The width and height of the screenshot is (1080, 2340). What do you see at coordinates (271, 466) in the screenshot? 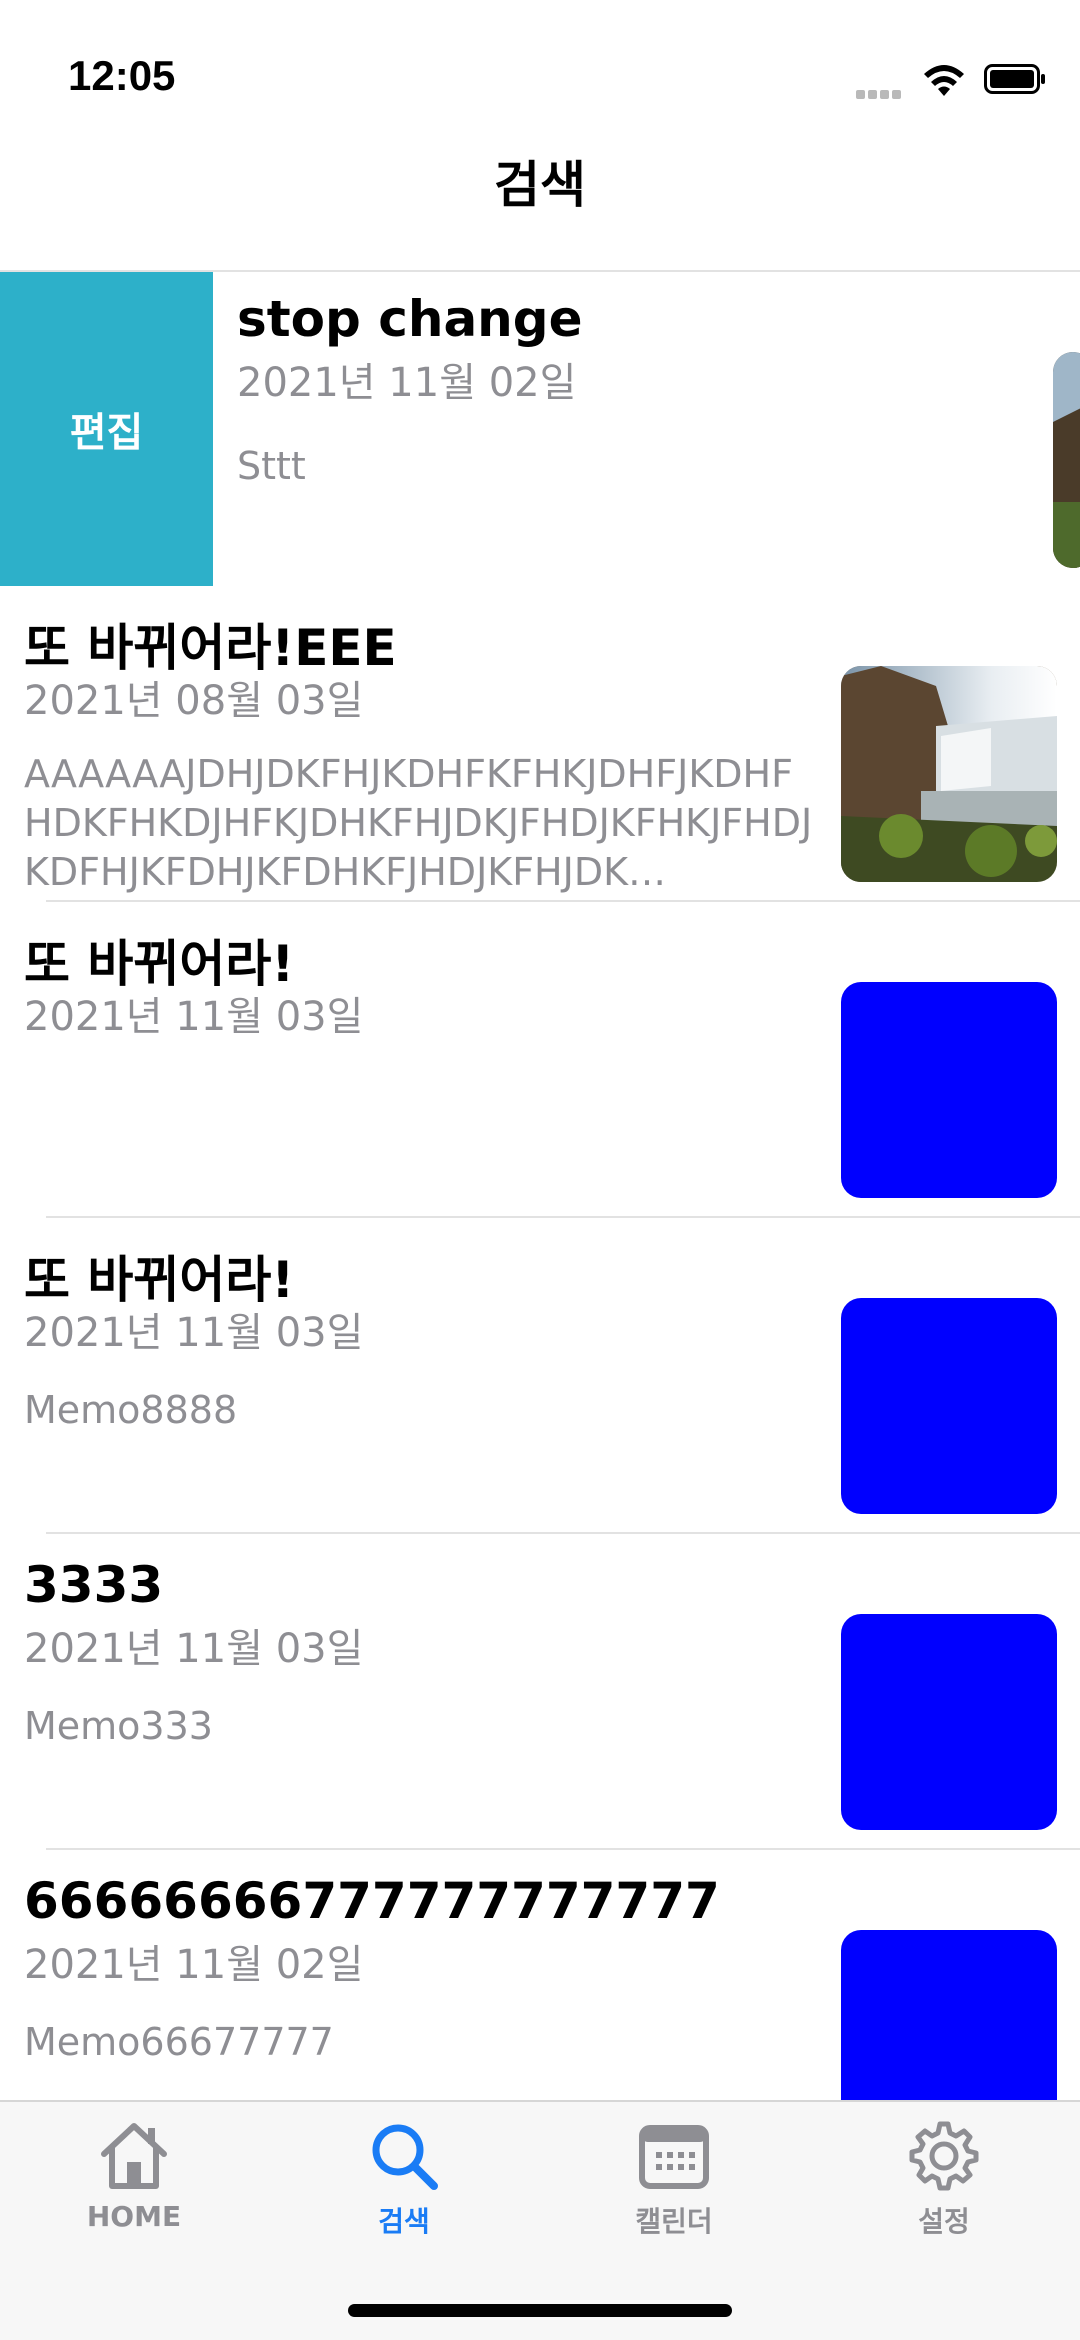
I see `item-memo: Sttt` at bounding box center [271, 466].